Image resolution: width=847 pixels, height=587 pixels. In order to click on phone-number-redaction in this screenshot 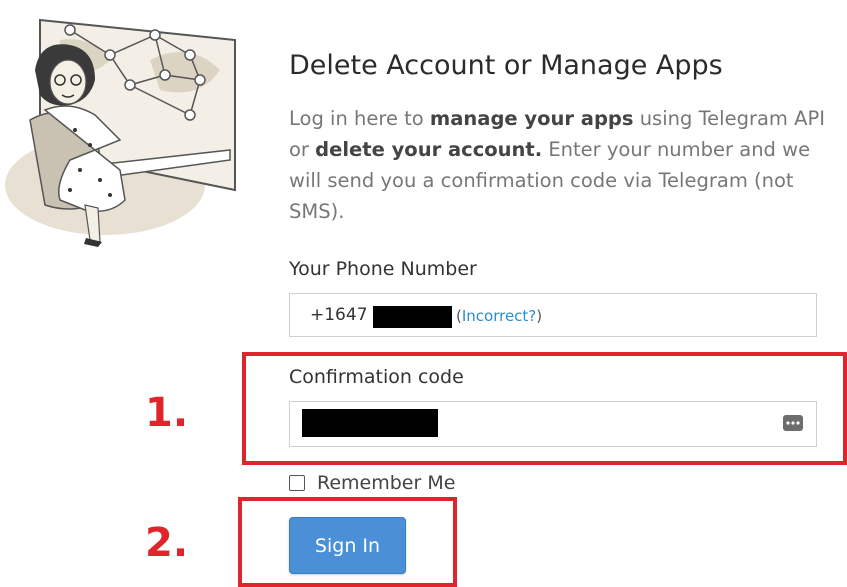, I will do `click(412, 317)`.